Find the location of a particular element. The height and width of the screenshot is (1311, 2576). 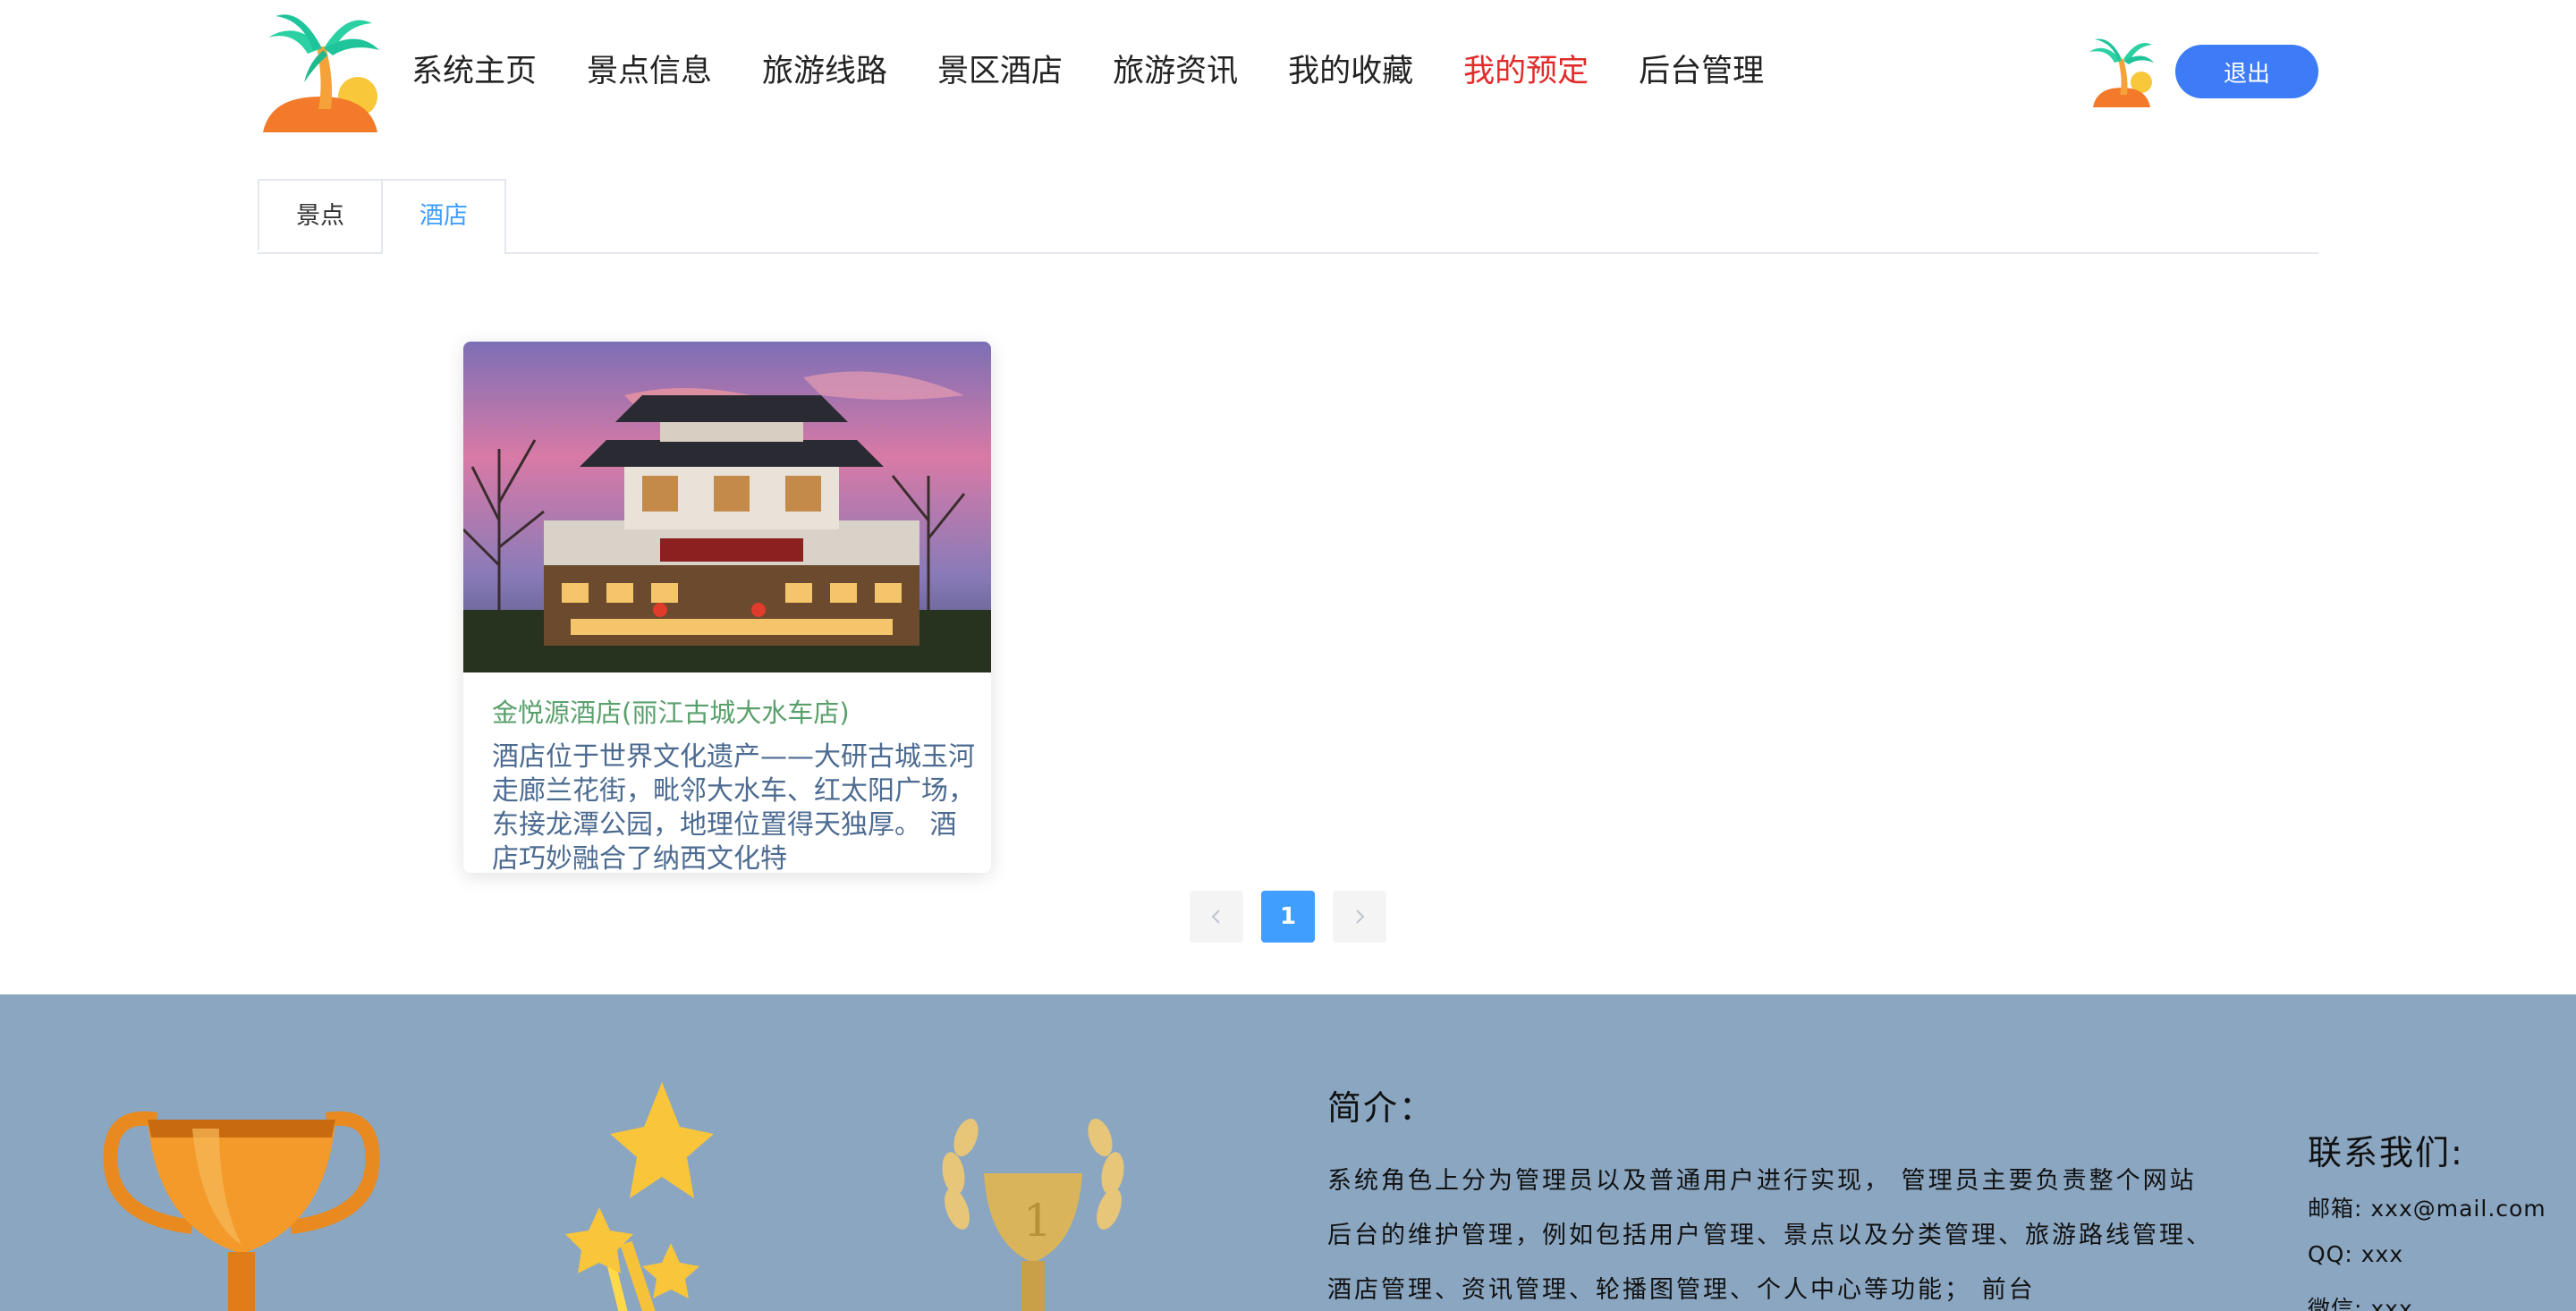

next-page-button is located at coordinates (1359, 917).